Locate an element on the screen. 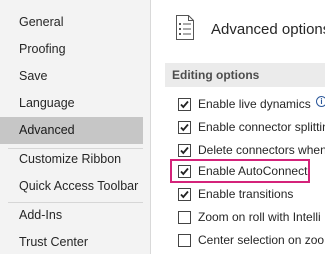 This screenshot has width=325, height=254. info-icon: i is located at coordinates (320, 101).